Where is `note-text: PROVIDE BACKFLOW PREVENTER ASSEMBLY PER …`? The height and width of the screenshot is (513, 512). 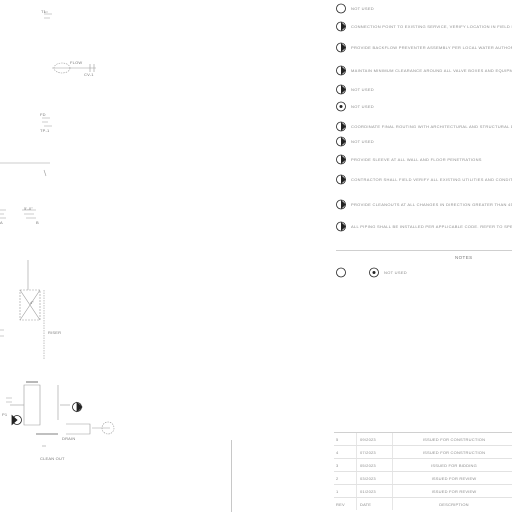 note-text: PROVIDE BACKFLOW PREVENTER ASSEMBLY PER … is located at coordinates (431, 47).